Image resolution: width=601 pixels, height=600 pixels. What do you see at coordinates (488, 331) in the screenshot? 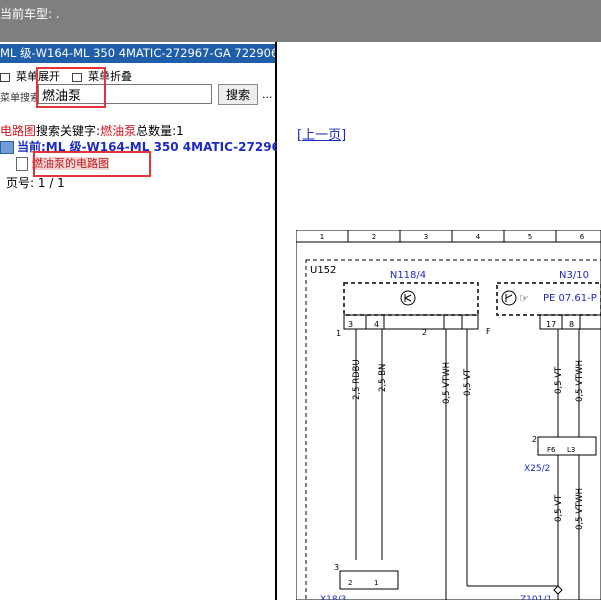
I see `pin-number: F` at bounding box center [488, 331].